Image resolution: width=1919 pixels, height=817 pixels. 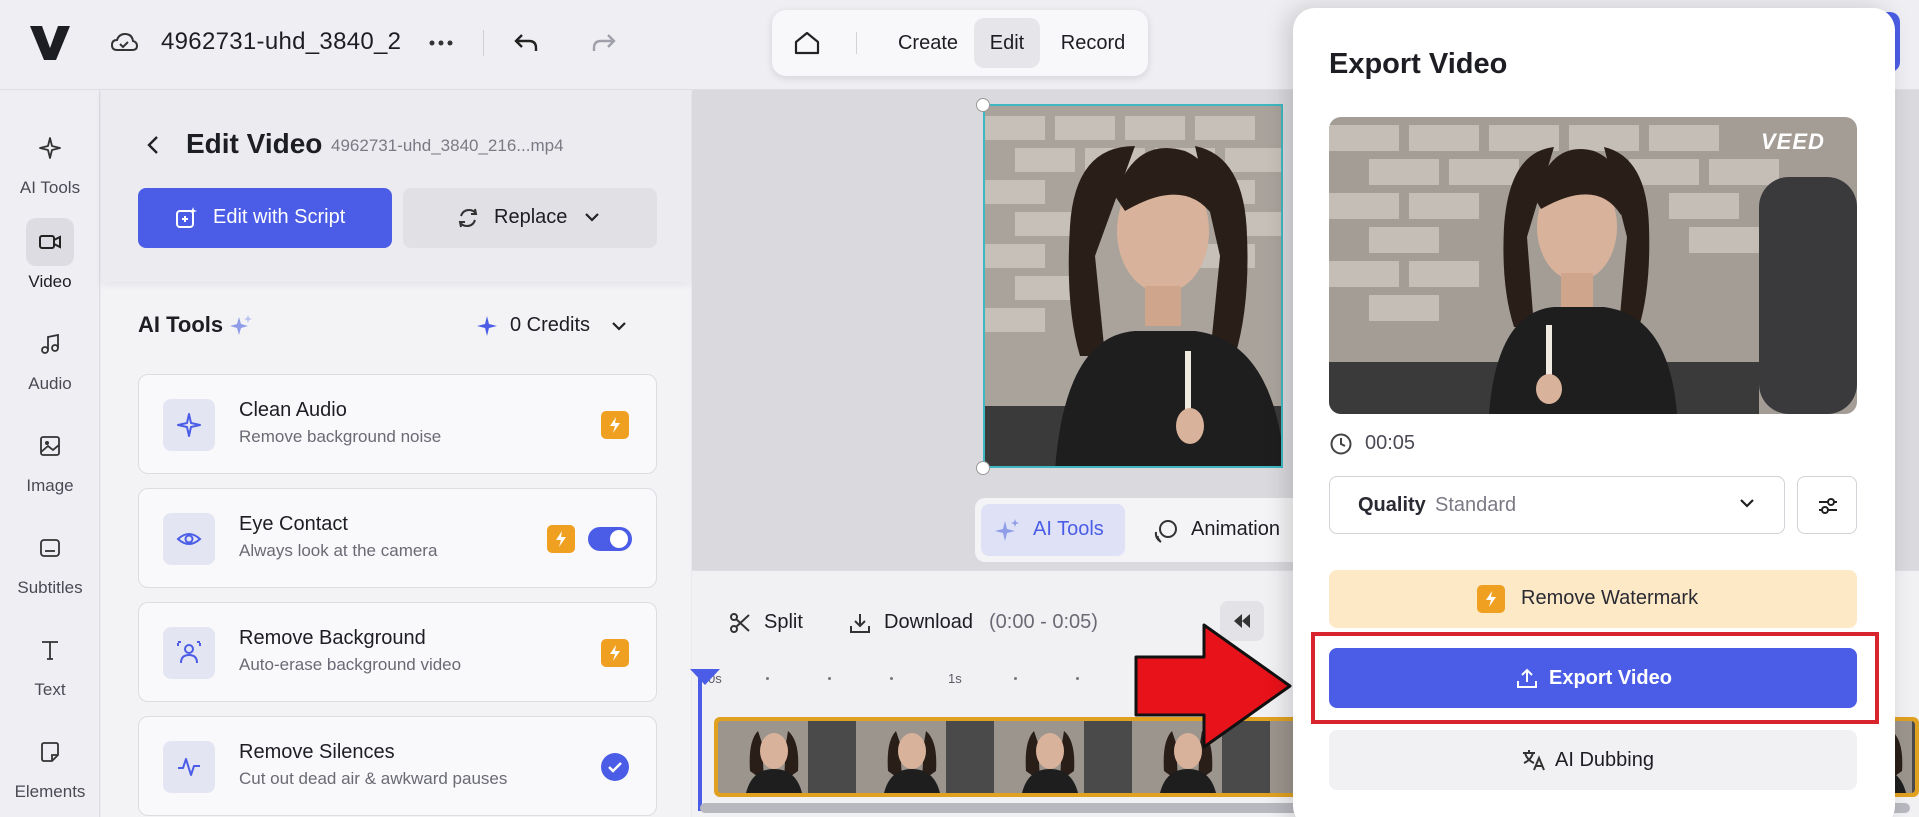 What do you see at coordinates (50, 650) in the screenshot?
I see `text-icon` at bounding box center [50, 650].